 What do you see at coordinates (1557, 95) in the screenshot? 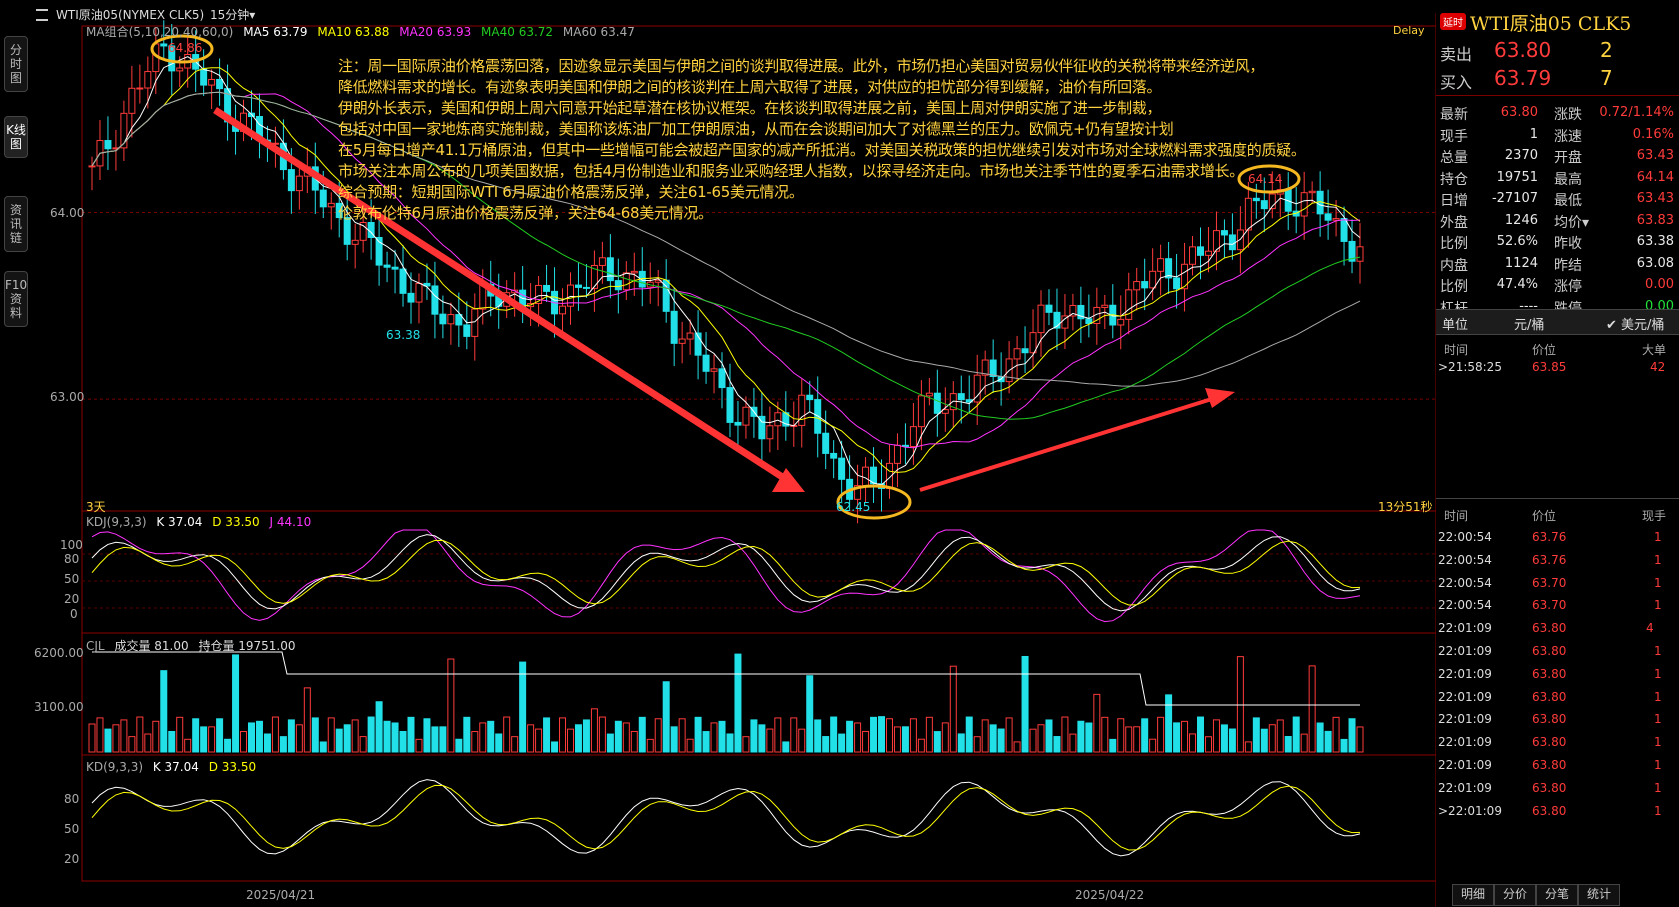
I see `divider` at bounding box center [1557, 95].